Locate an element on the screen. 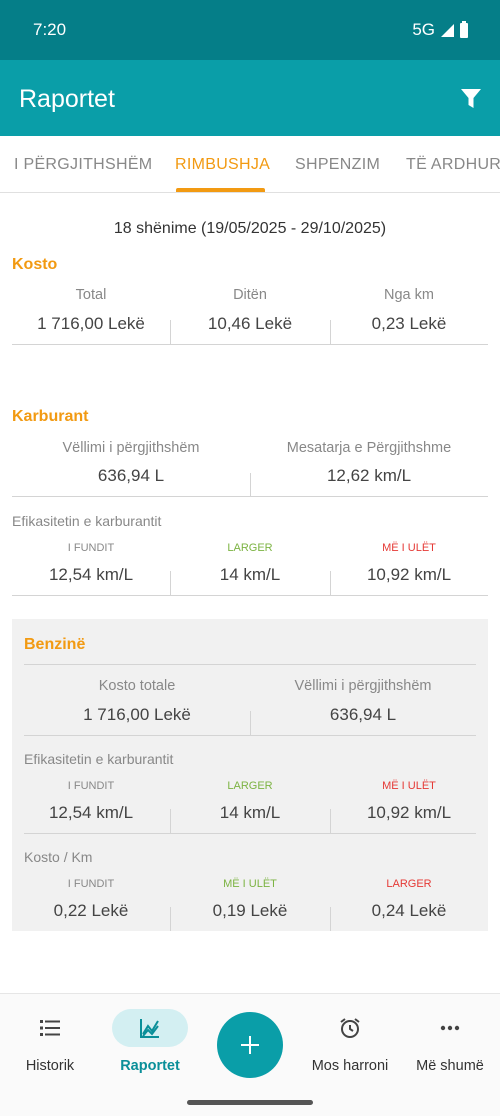  status-icons: 5G is located at coordinates (440, 30).